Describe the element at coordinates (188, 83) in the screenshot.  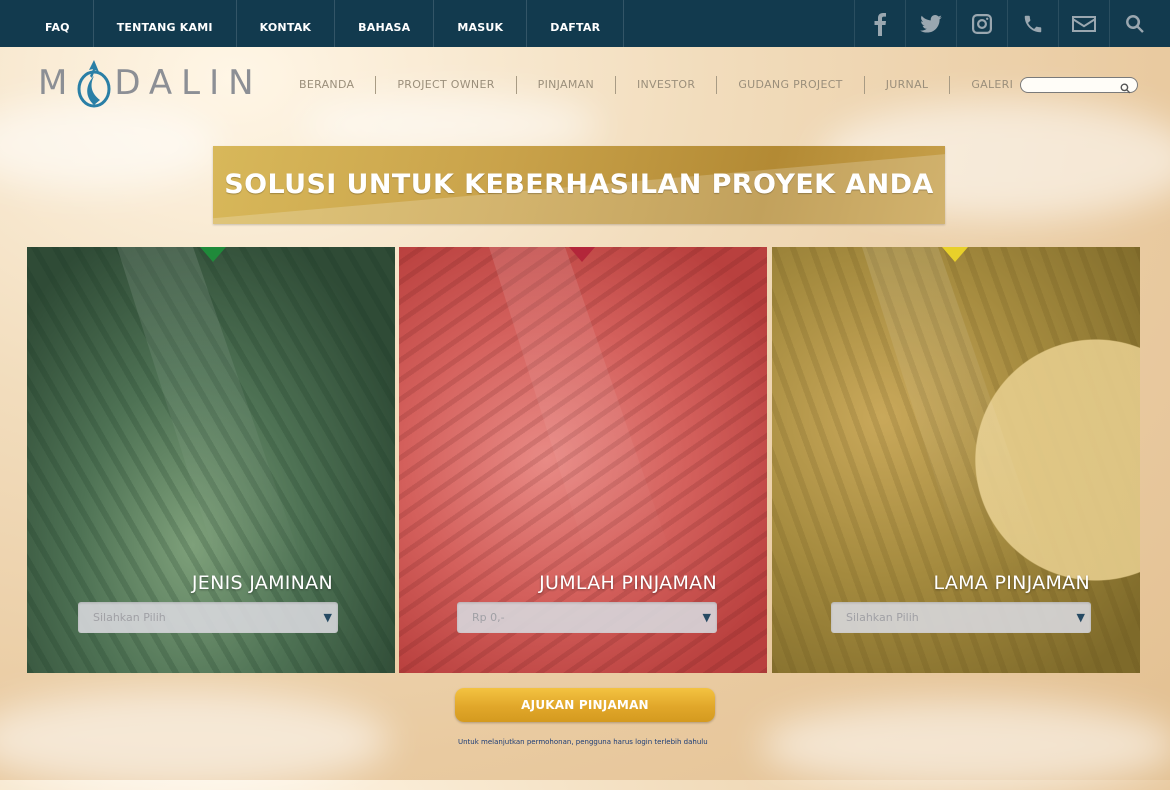
I see `logo-text-dalin: DALIN` at that location.